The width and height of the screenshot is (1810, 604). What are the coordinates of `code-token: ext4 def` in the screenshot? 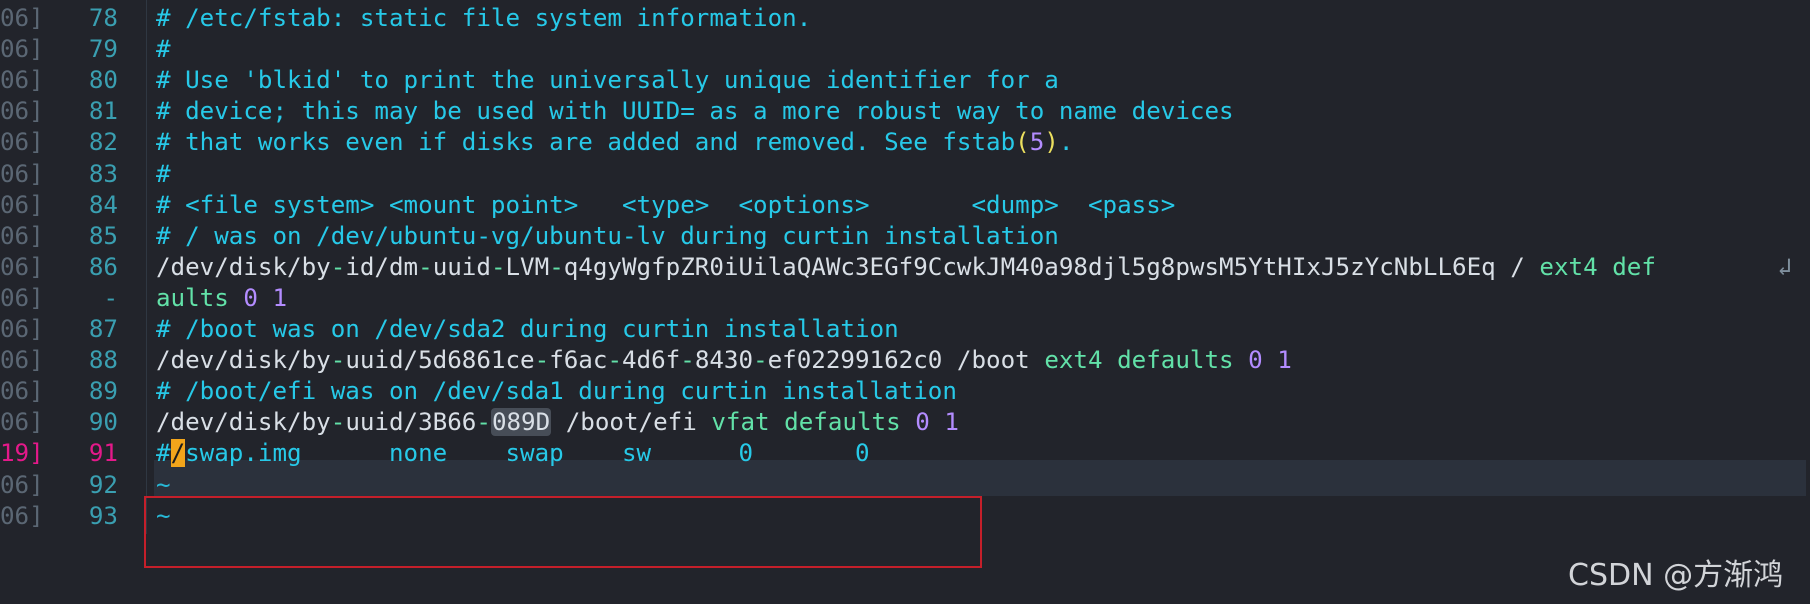 It's located at (1597, 266).